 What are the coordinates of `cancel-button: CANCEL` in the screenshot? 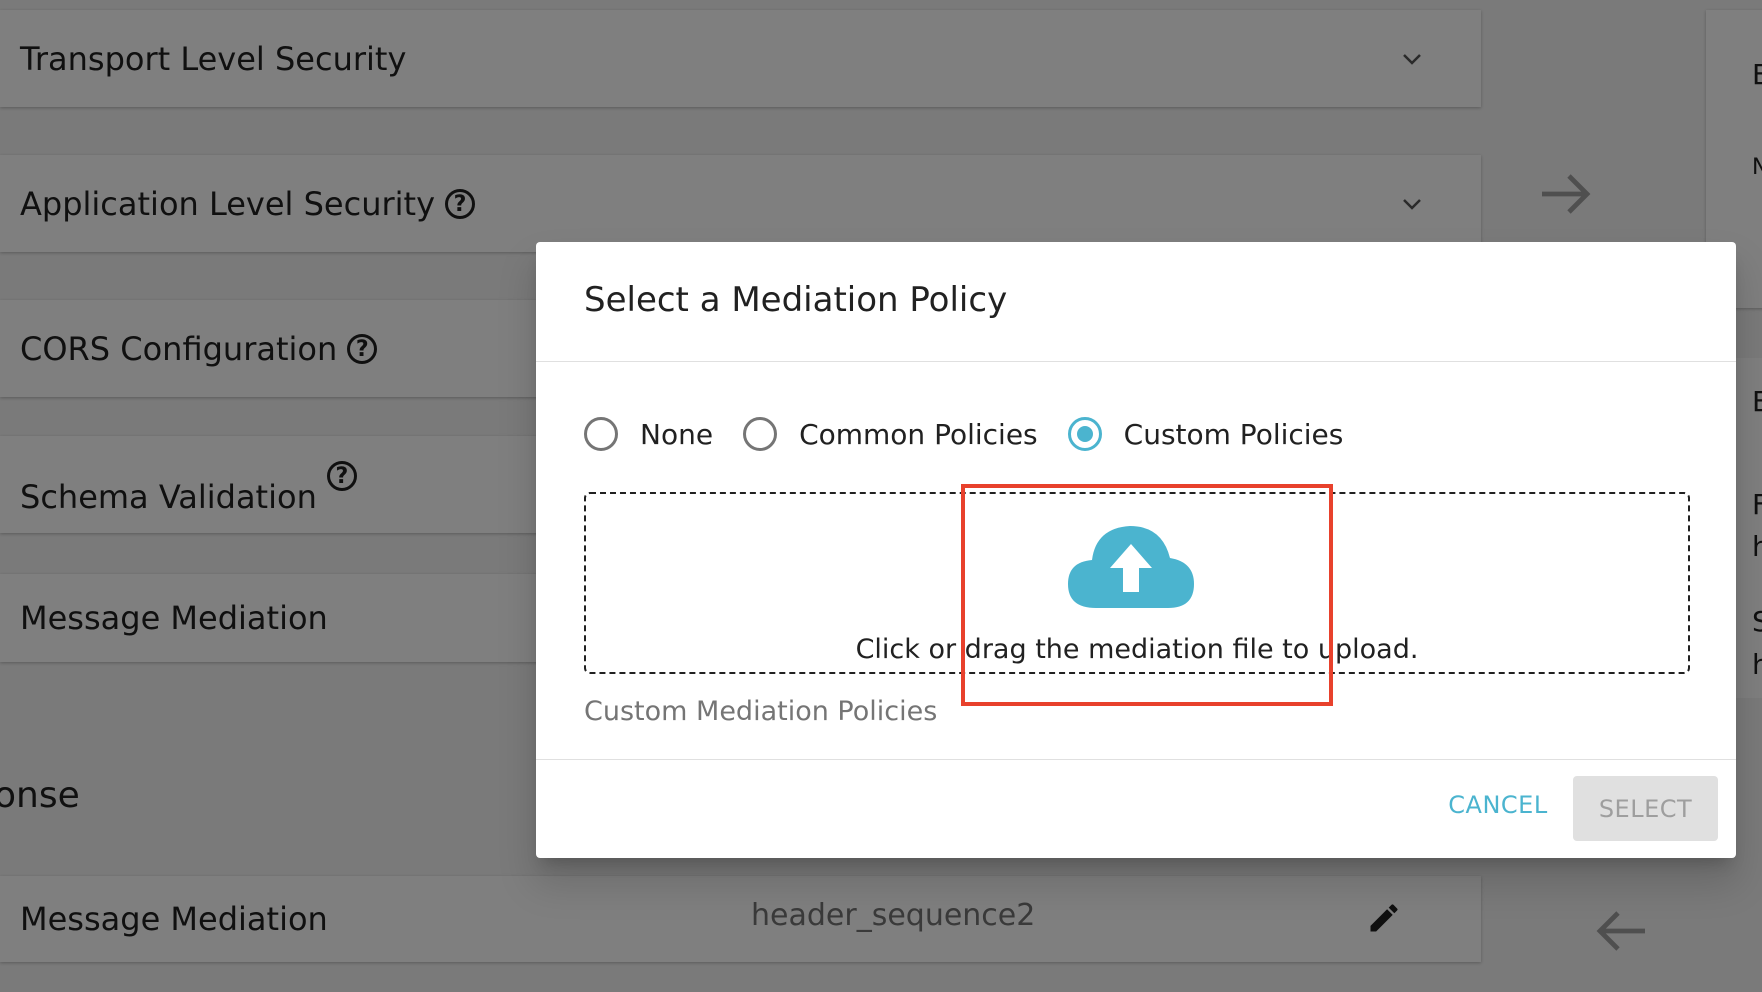 It's located at (1498, 805).